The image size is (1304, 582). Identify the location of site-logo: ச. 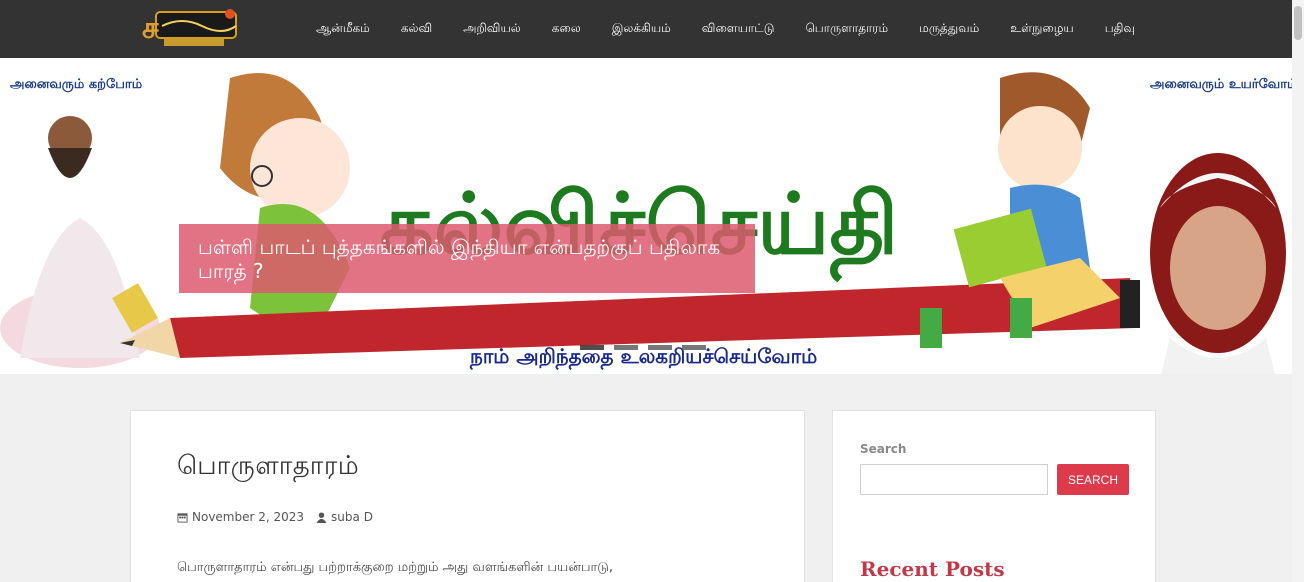
(188, 27).